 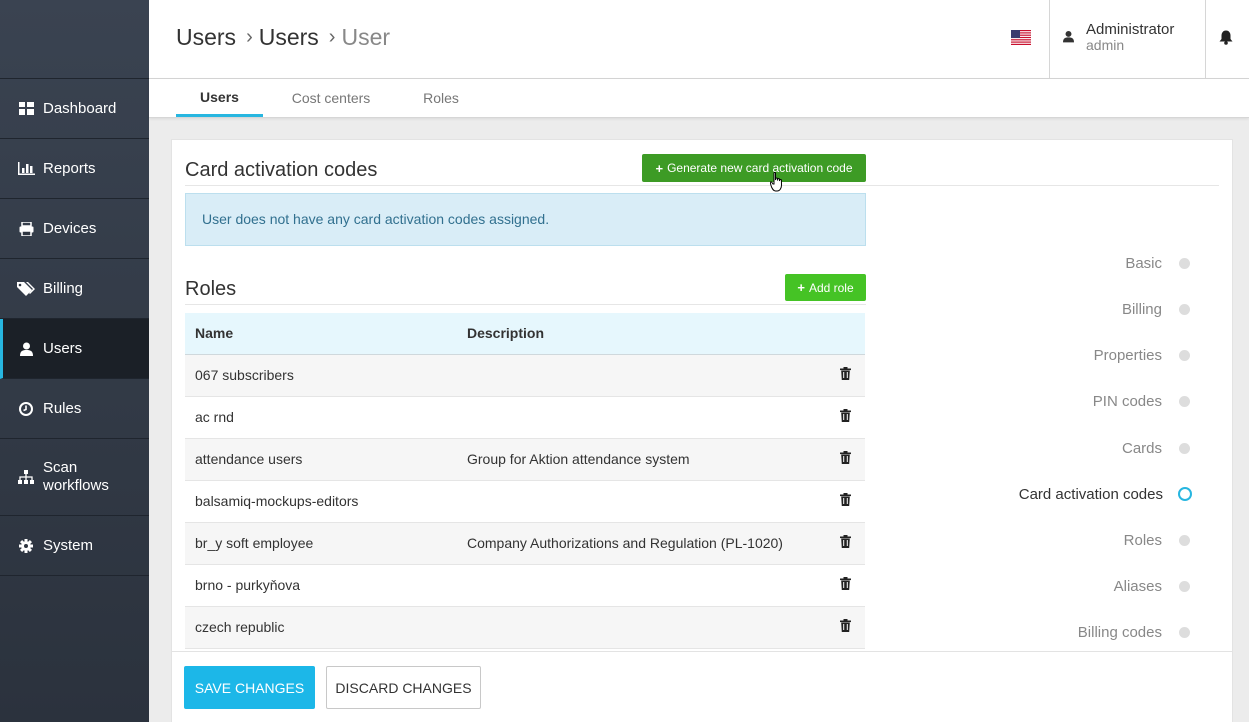 I want to click on column-header-description: Description, so click(x=641, y=334).